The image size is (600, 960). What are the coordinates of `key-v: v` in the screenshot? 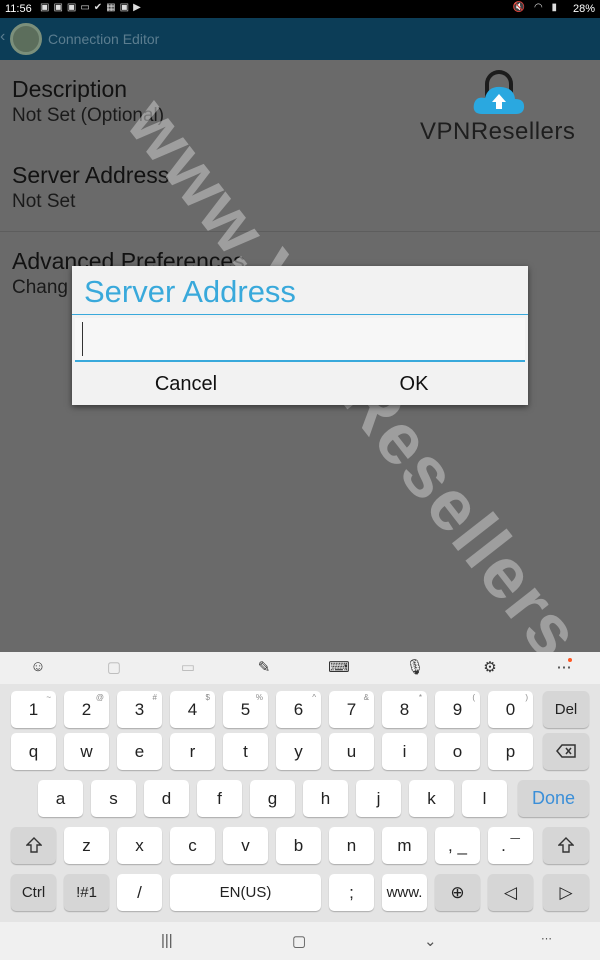 It's located at (245, 845).